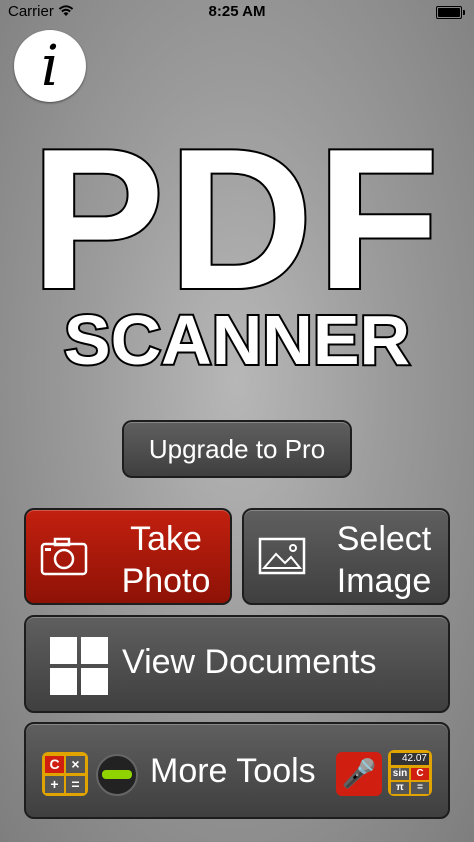 This screenshot has width=474, height=842. I want to click on take-photo-label-line2: Photo, so click(166, 581).